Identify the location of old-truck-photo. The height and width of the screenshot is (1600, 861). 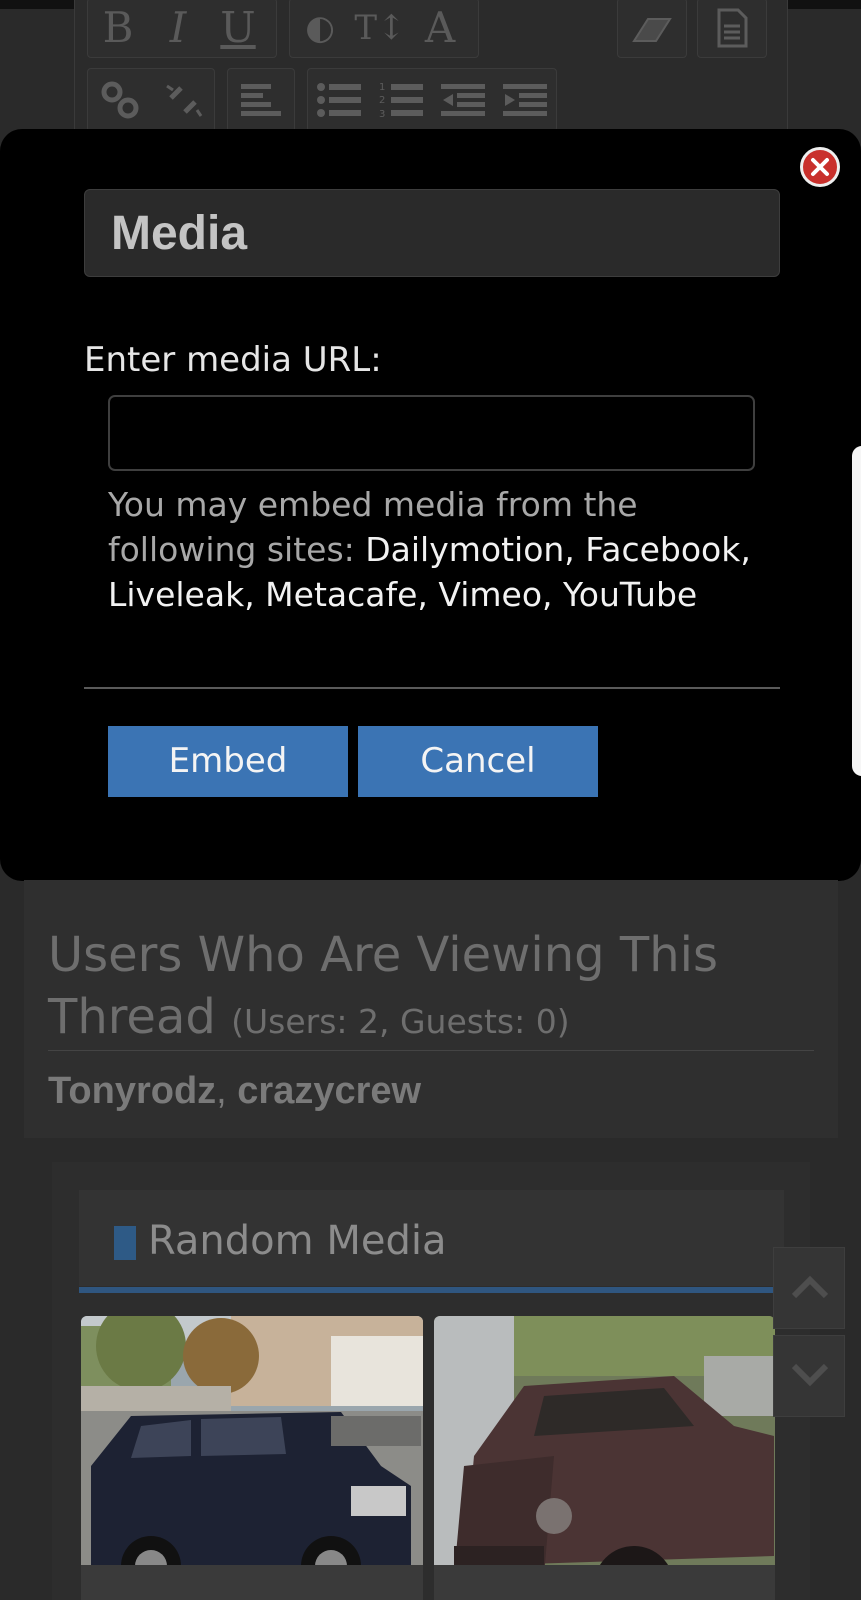
(604, 1458).